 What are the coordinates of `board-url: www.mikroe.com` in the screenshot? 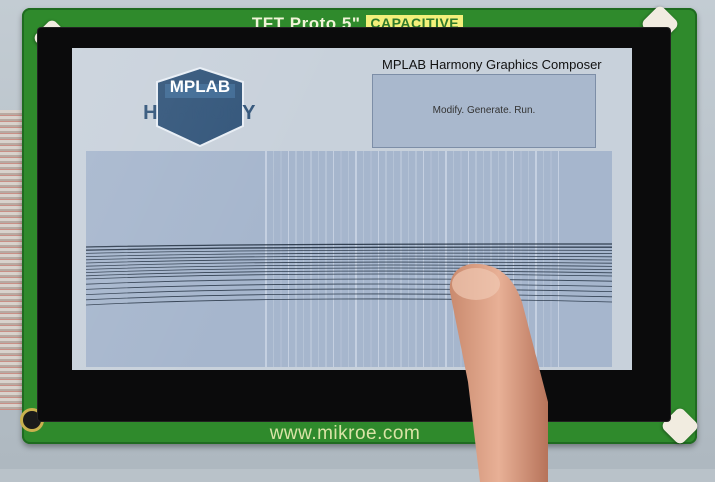 It's located at (345, 433).